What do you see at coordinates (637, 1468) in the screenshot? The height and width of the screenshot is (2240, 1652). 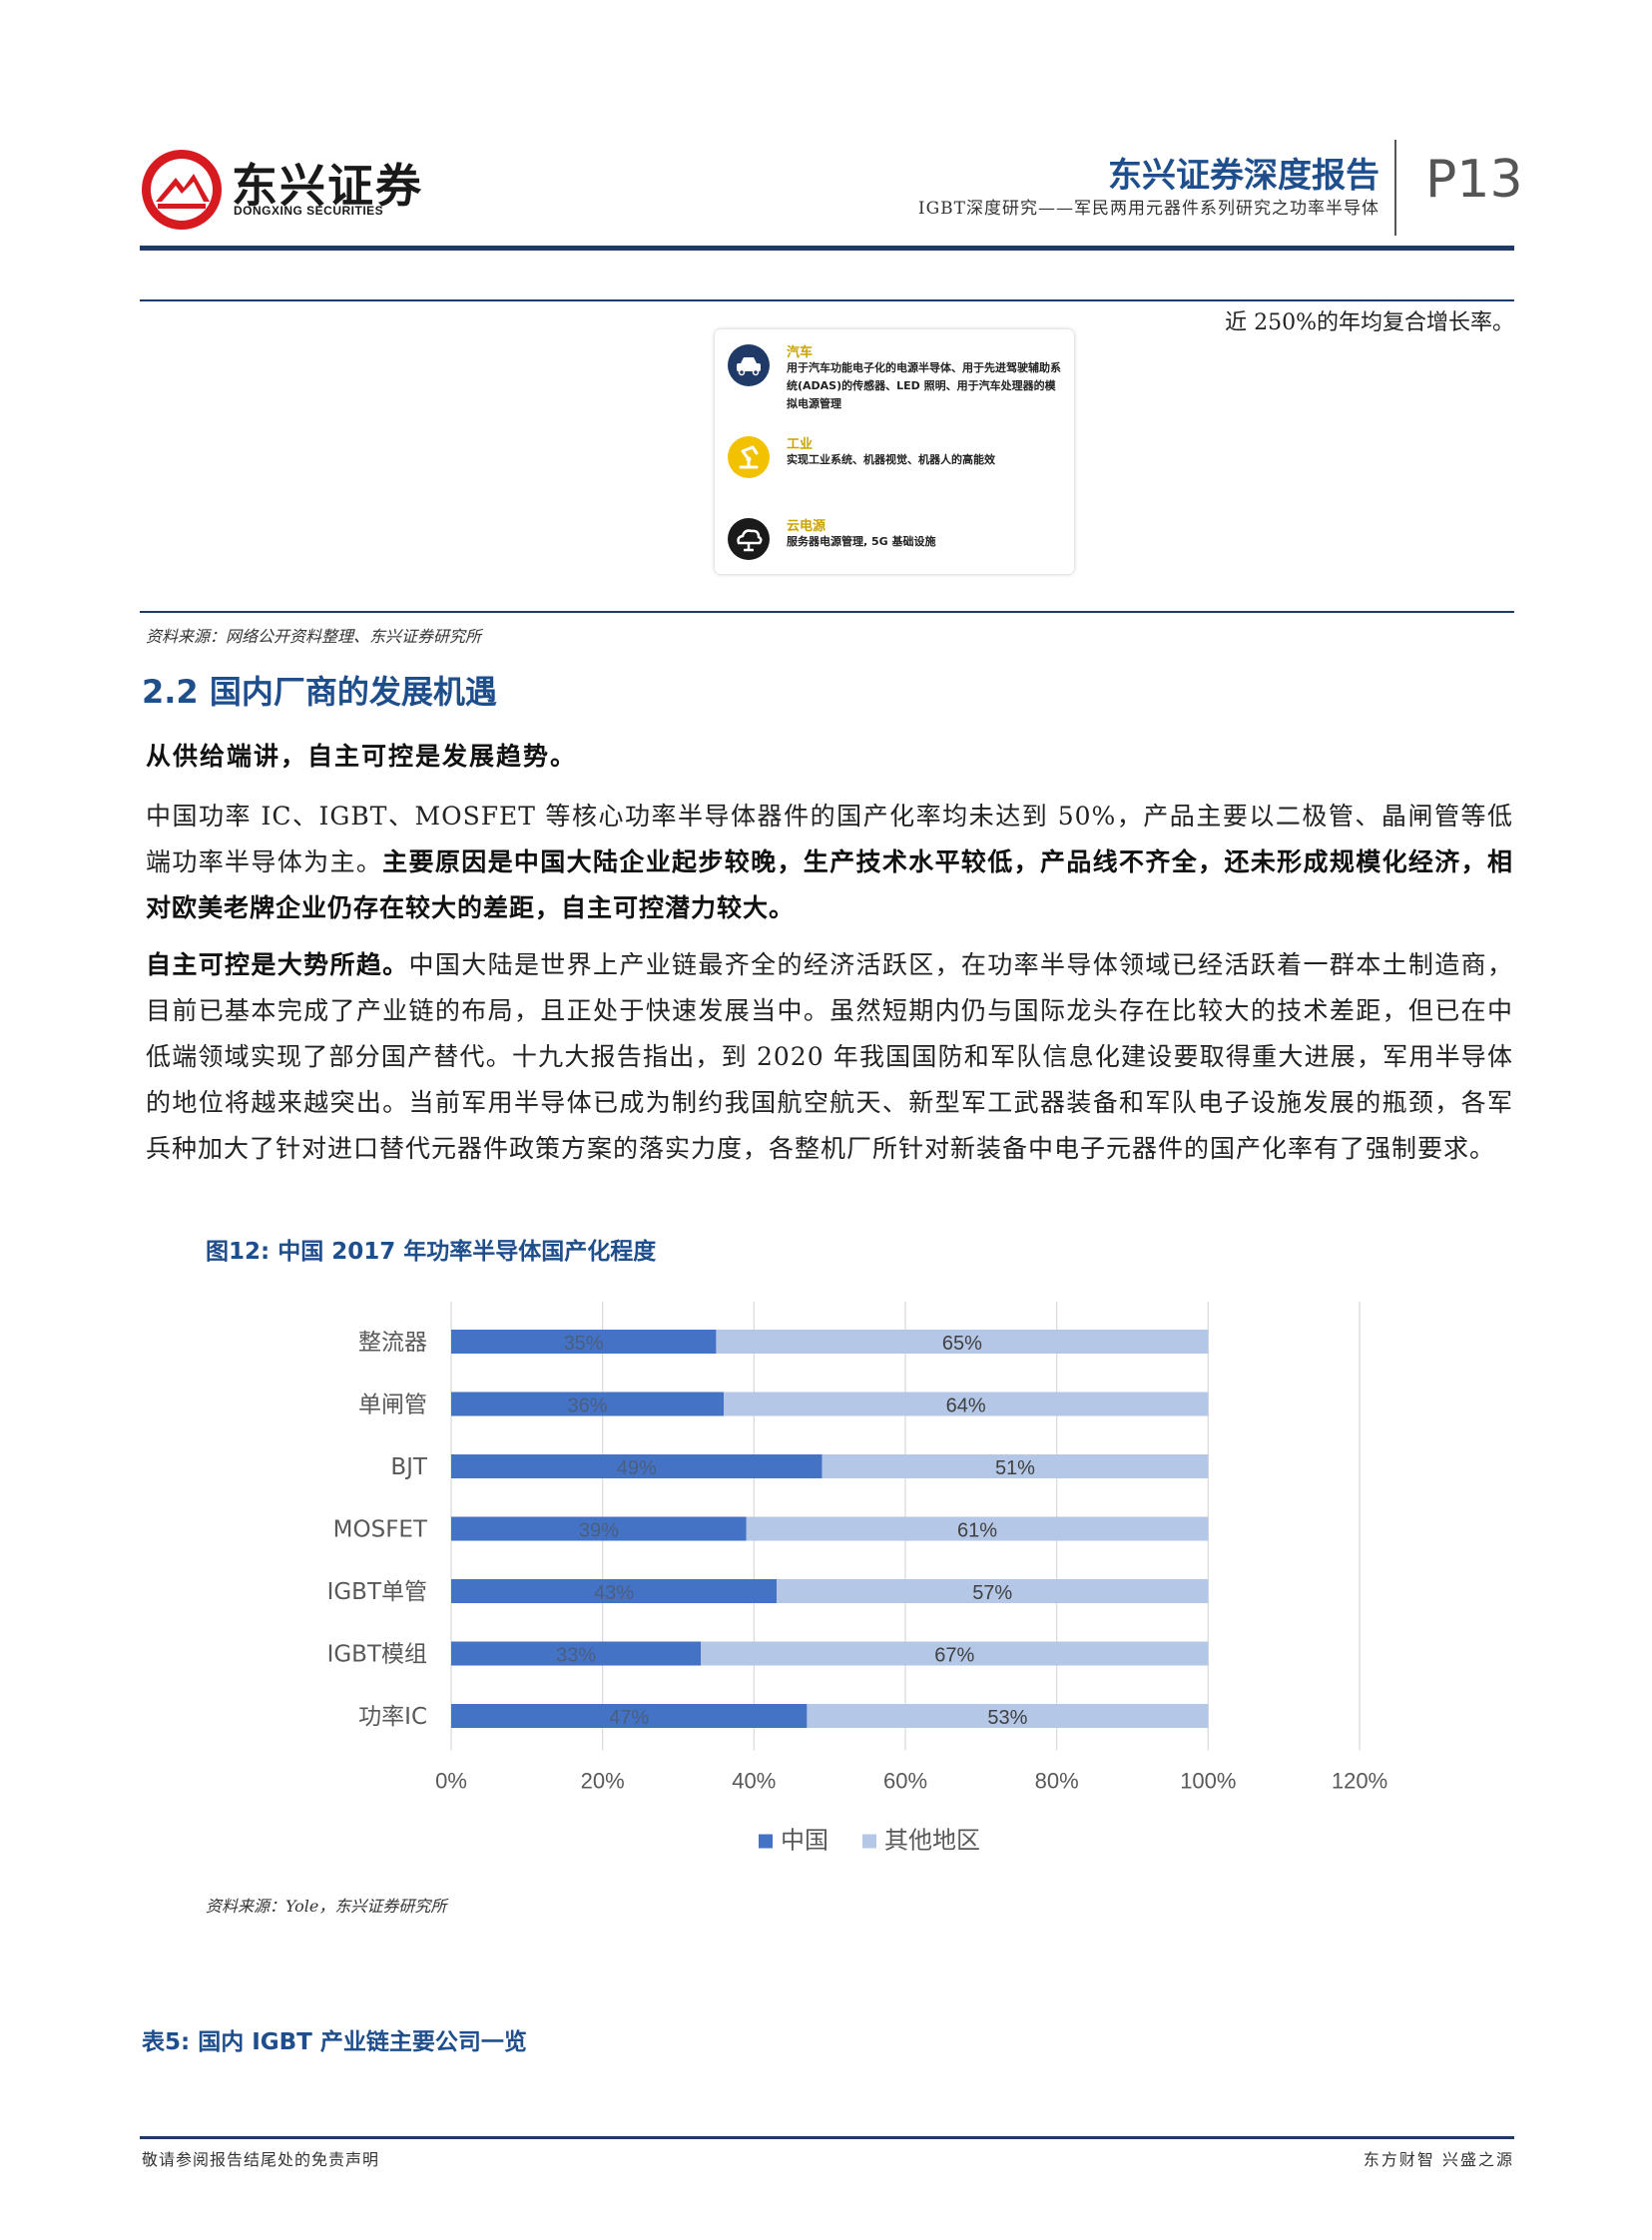 I see `data-label: 49%` at bounding box center [637, 1468].